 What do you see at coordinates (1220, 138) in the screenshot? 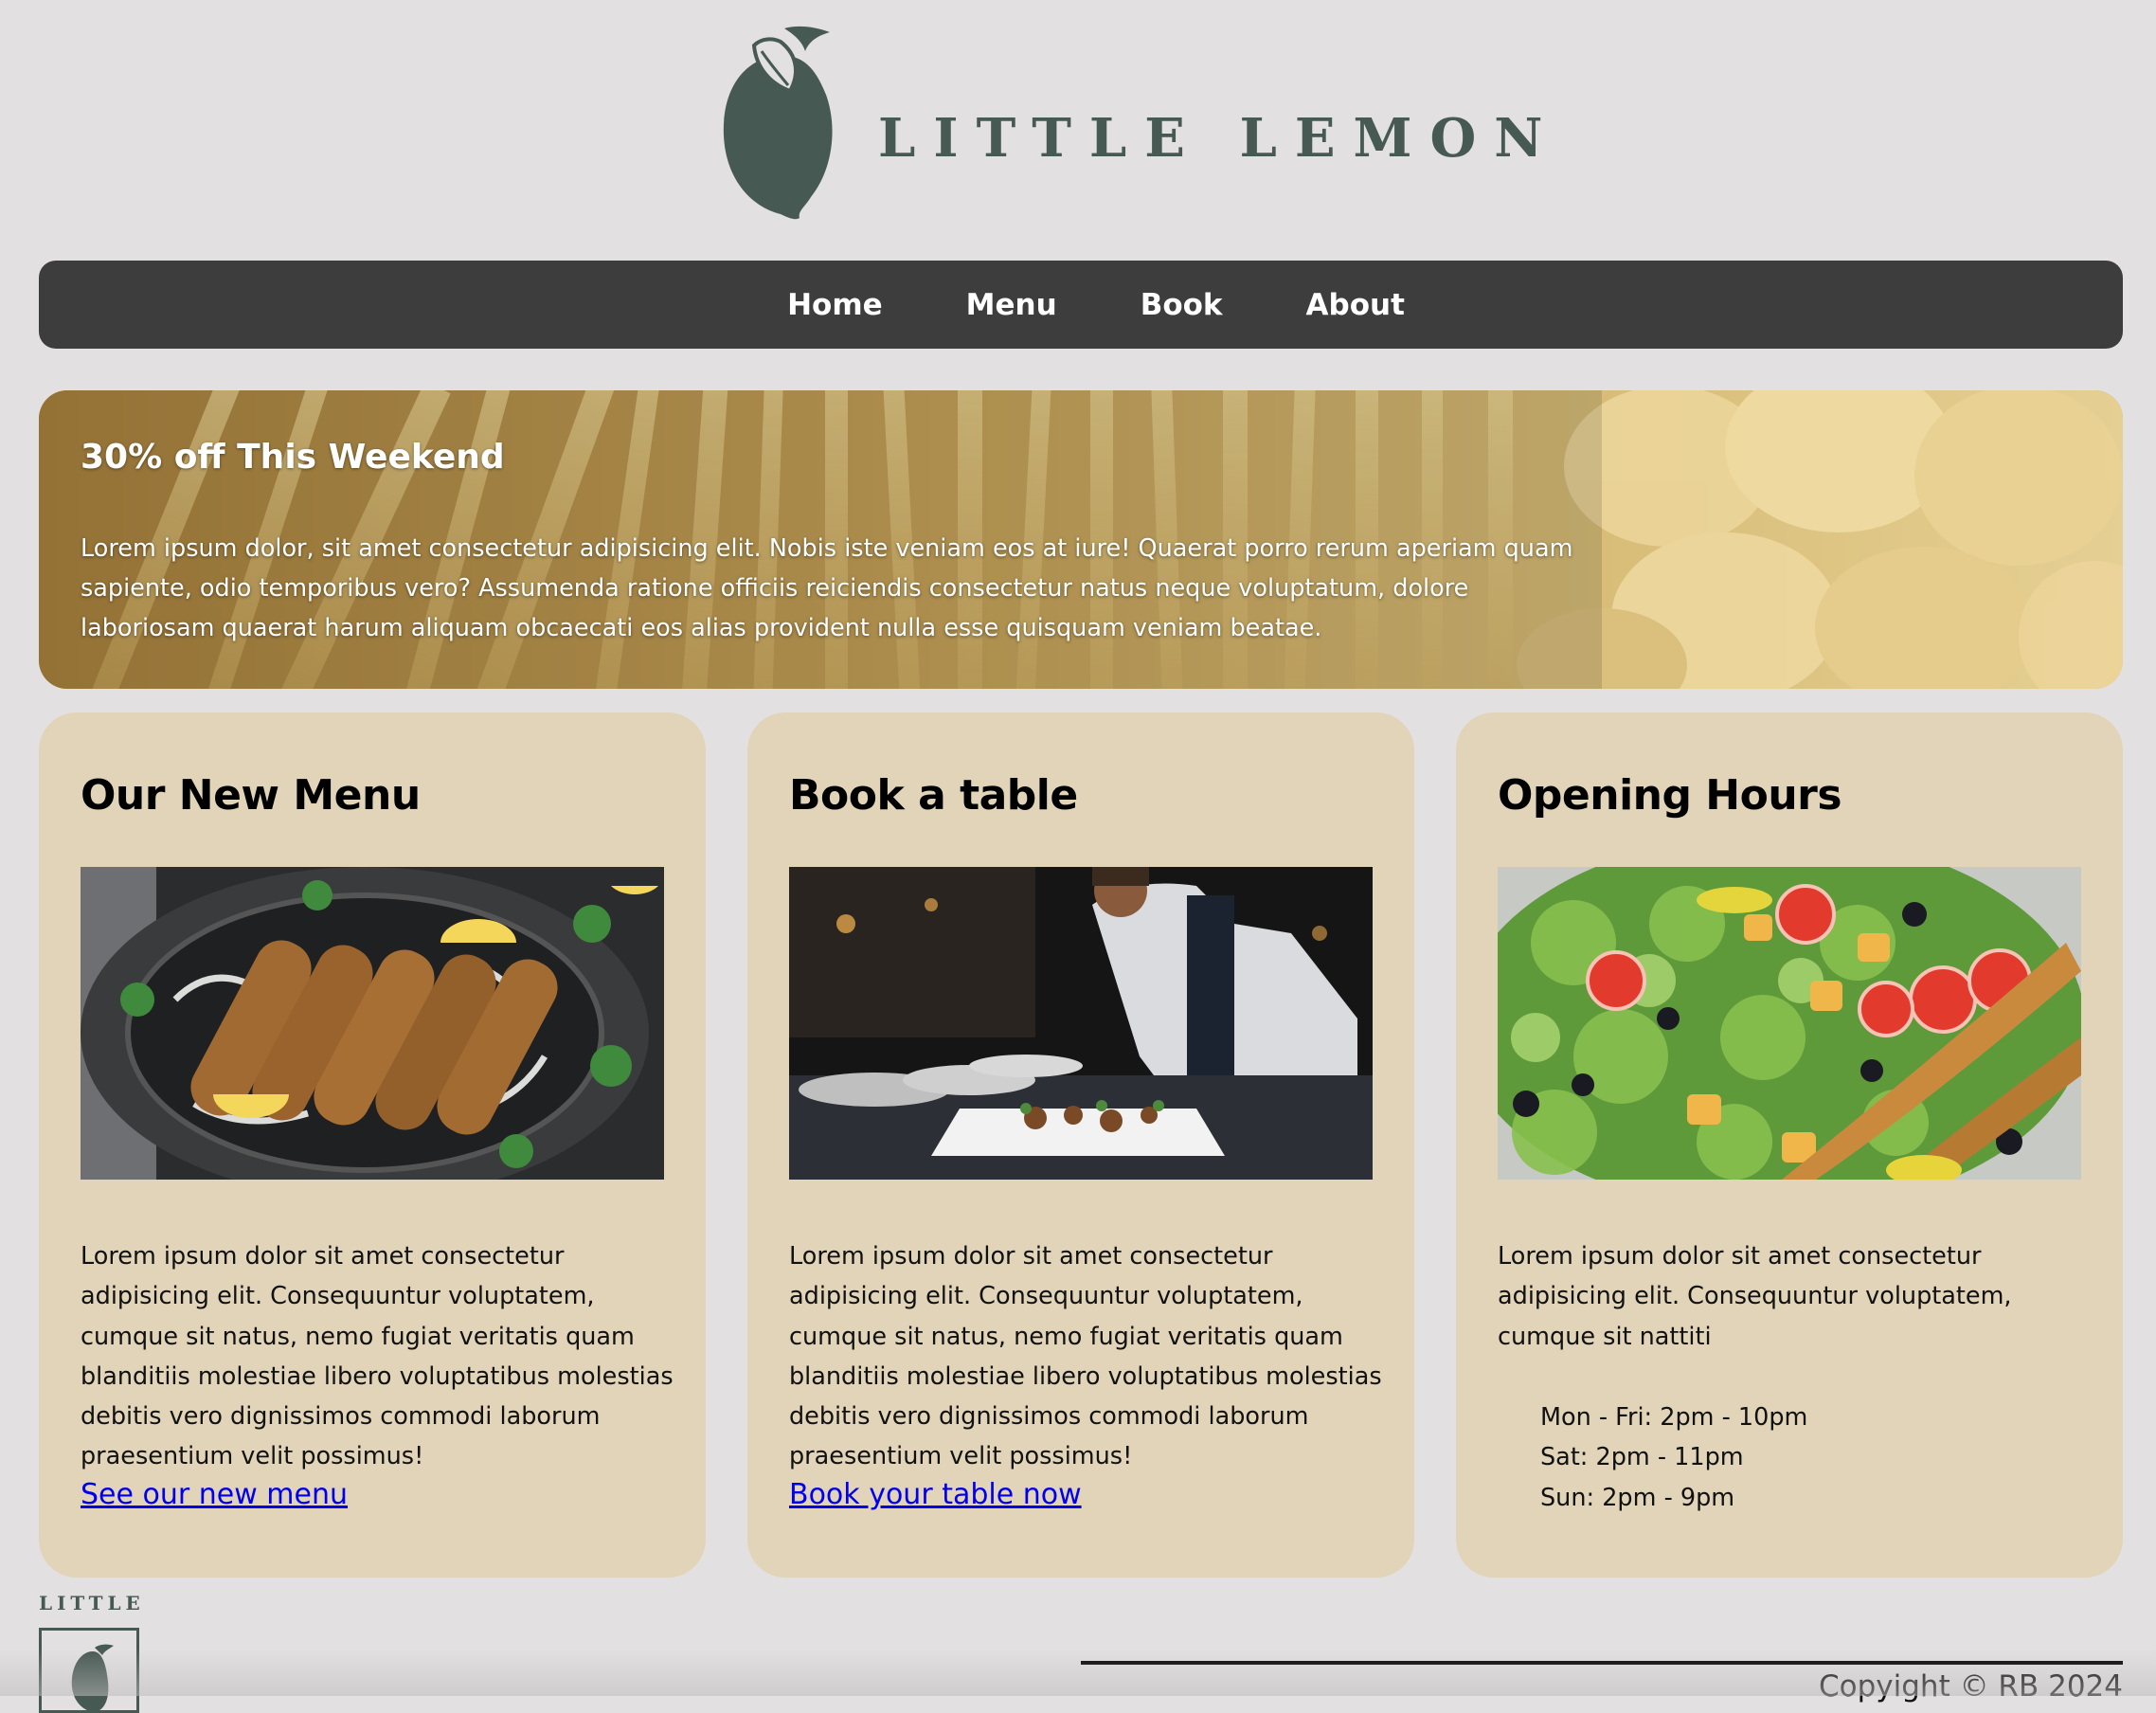
I see `brand-name: LITTLE LEMON` at bounding box center [1220, 138].